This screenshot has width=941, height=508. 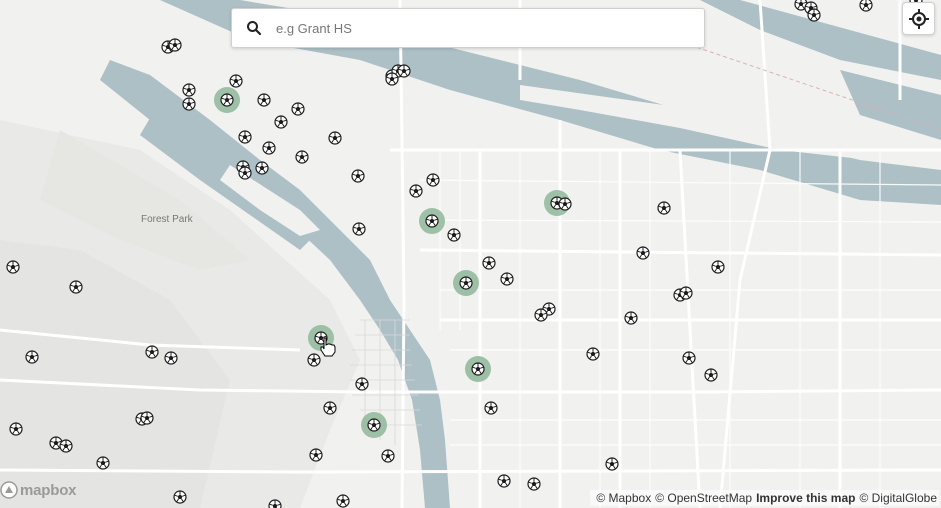 I want to click on crosshair-icon, so click(x=918, y=18).